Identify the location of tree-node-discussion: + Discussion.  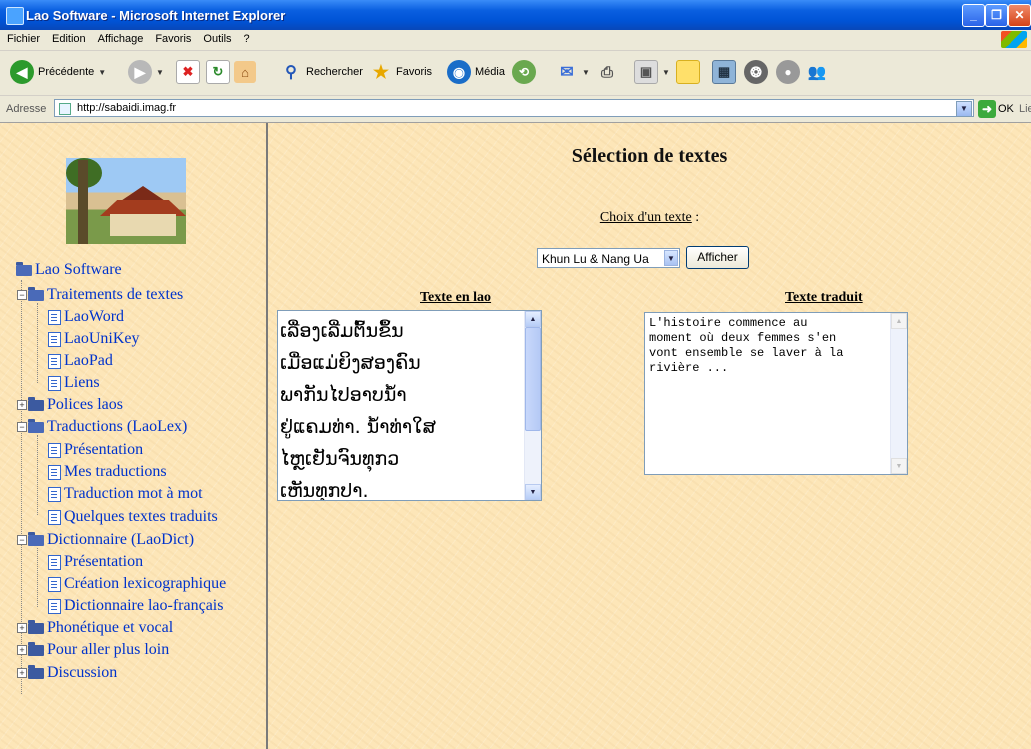
(67, 673).